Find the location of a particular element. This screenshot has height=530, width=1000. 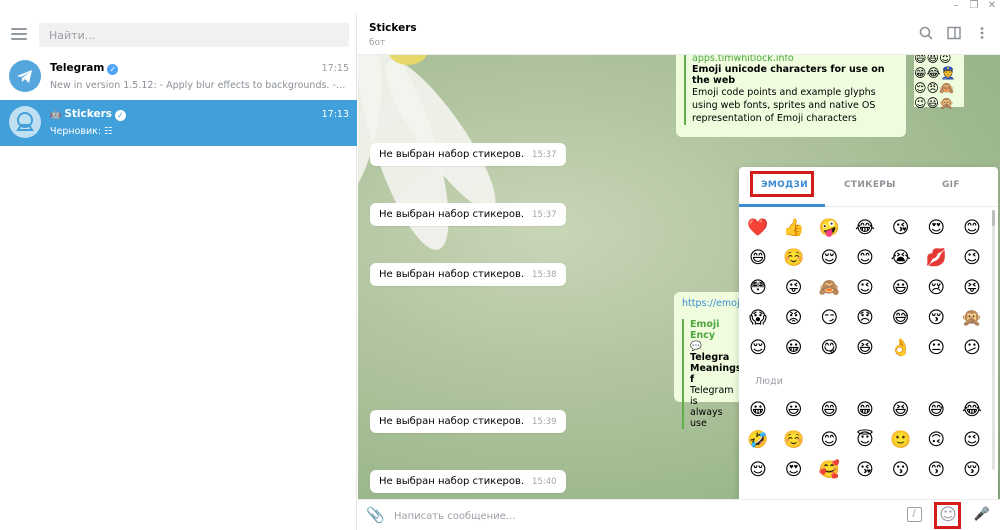

chat-name: 🤖 Stickers ✓ is located at coordinates (88, 114).